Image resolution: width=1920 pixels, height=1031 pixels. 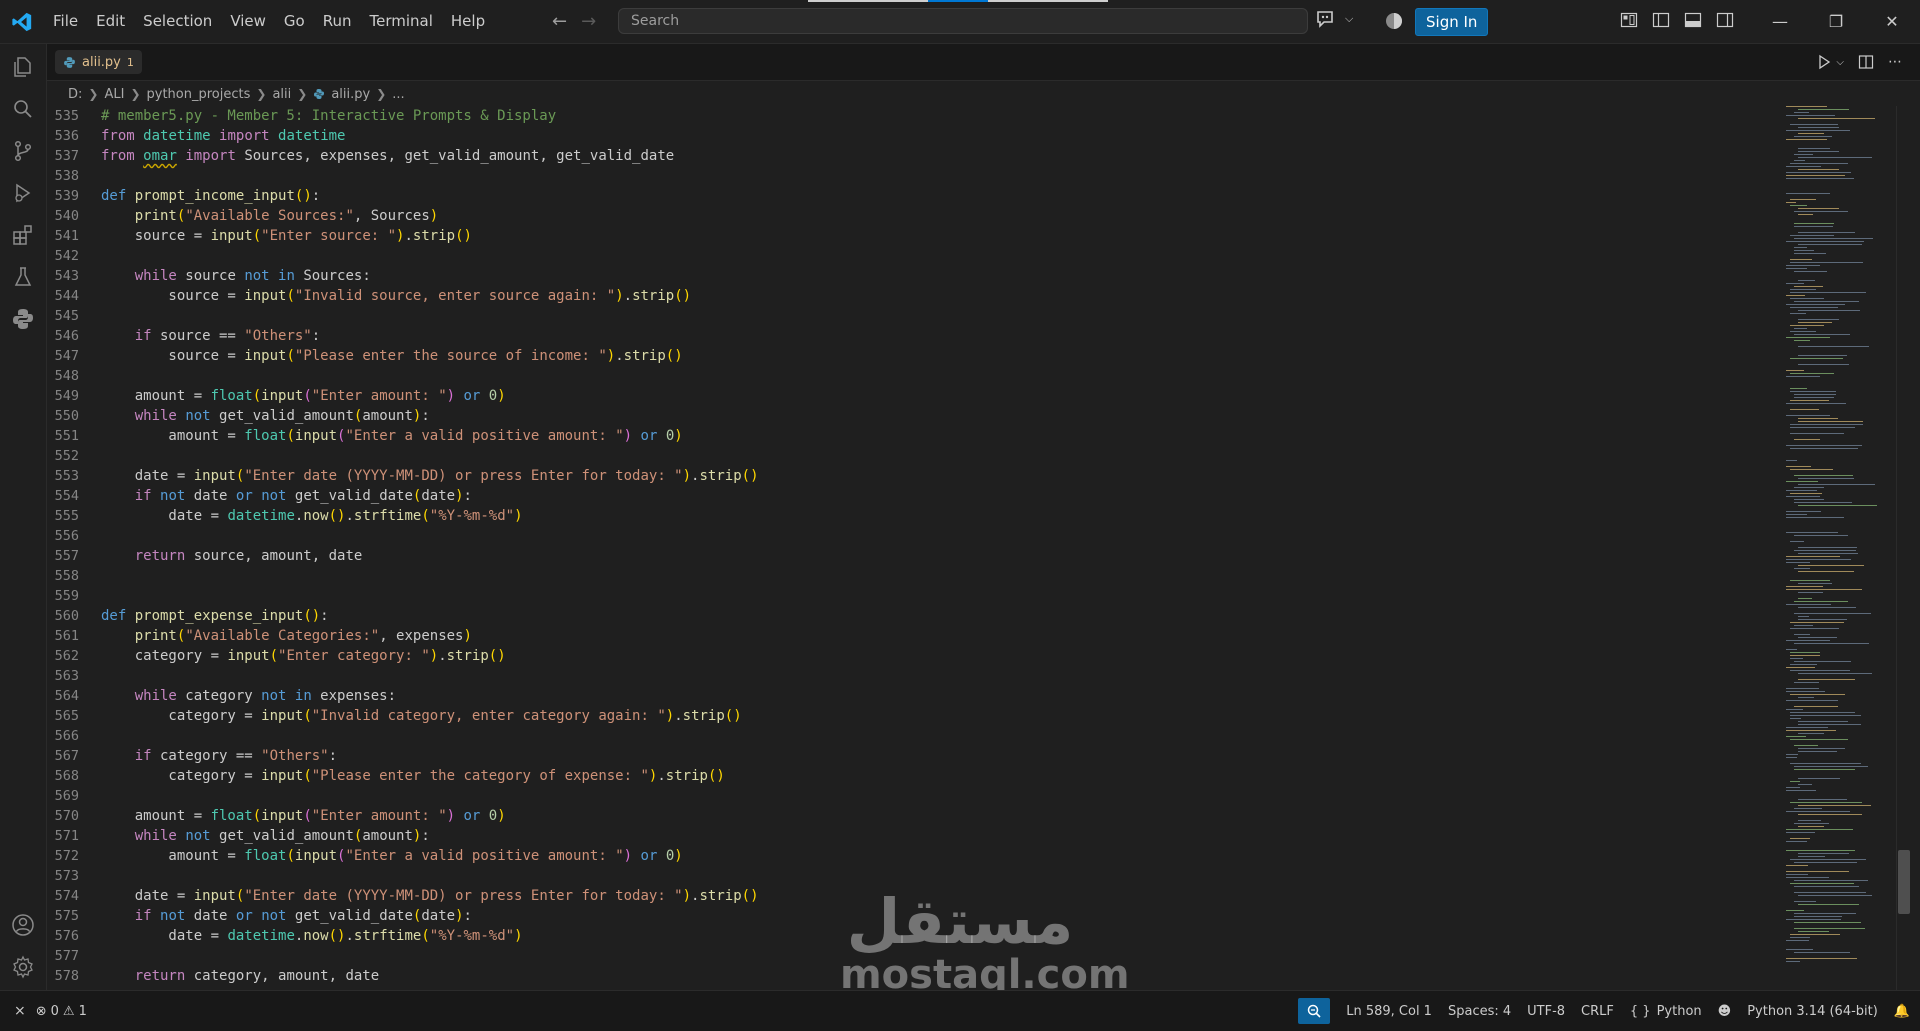 What do you see at coordinates (66, 116) in the screenshot?
I see `line-number: 535` at bounding box center [66, 116].